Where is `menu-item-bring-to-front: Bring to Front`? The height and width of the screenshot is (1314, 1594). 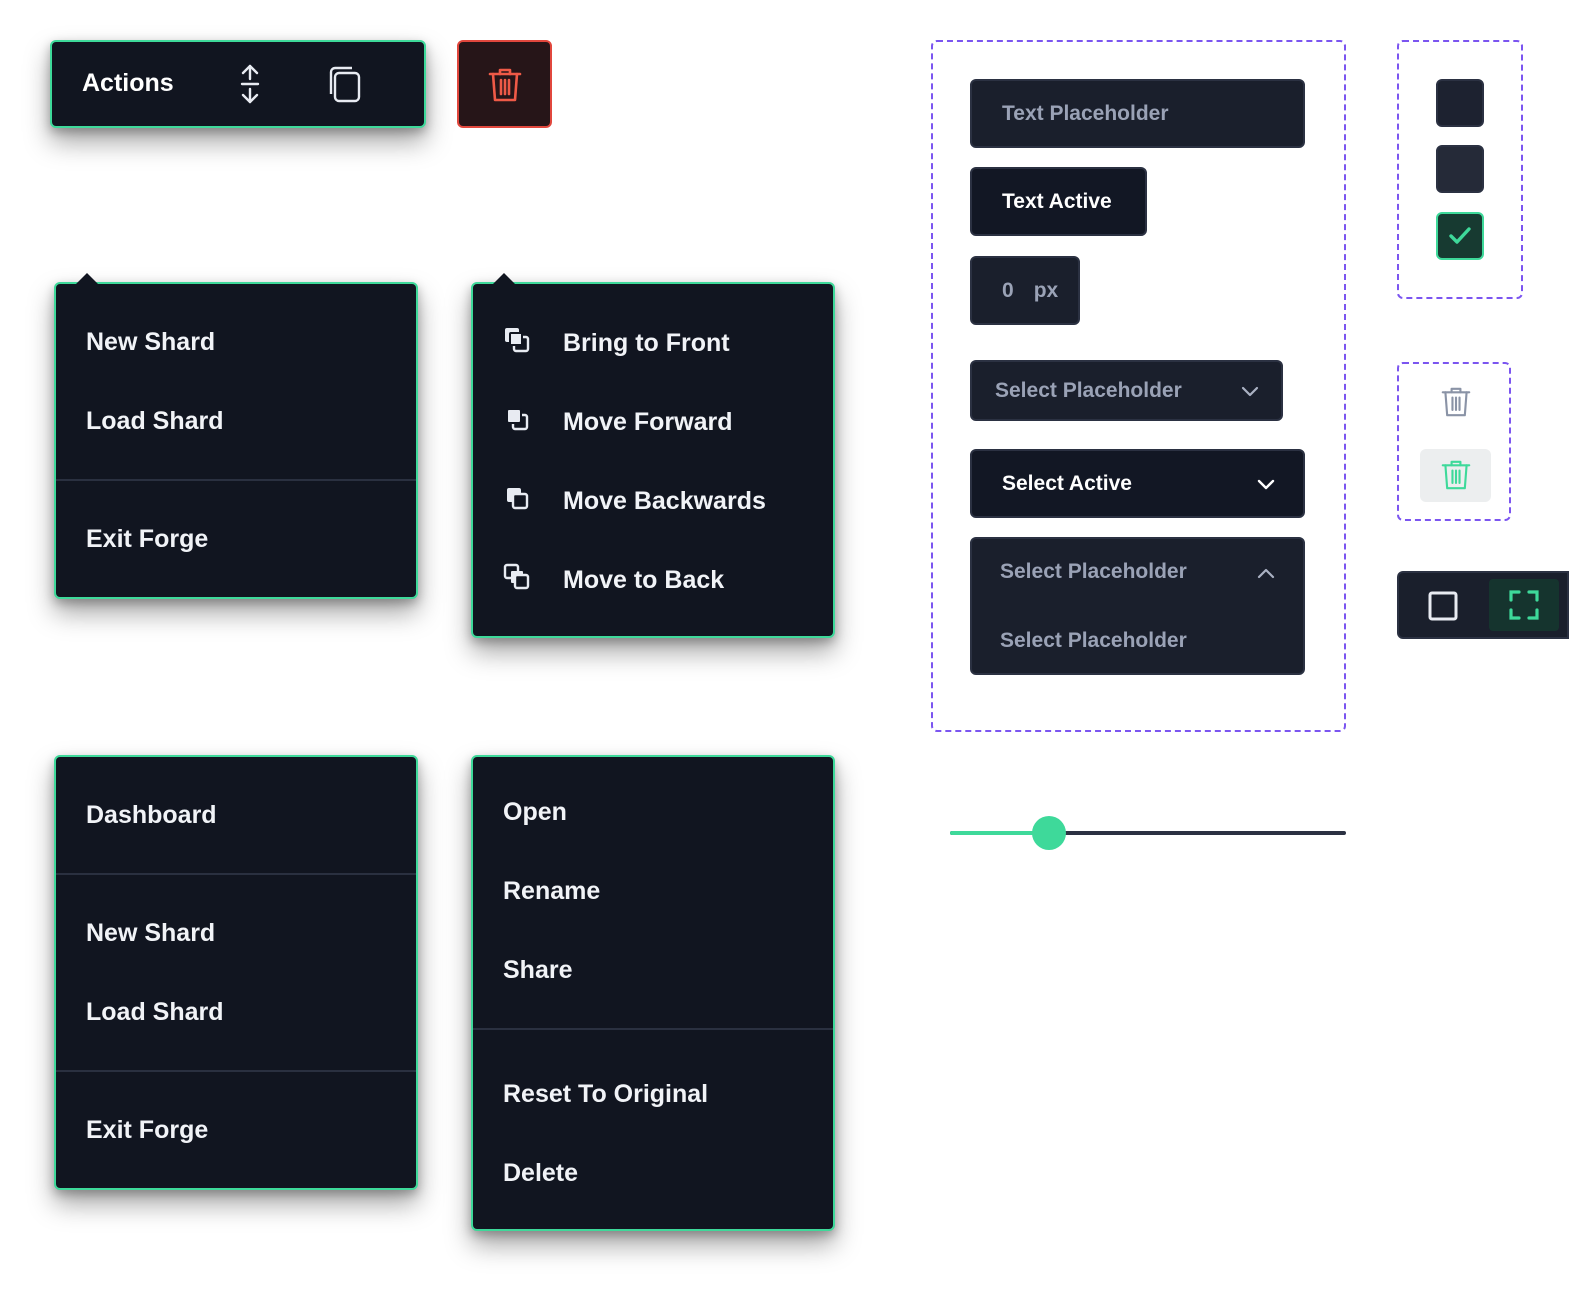
menu-item-bring-to-front: Bring to Front is located at coordinates (616, 343).